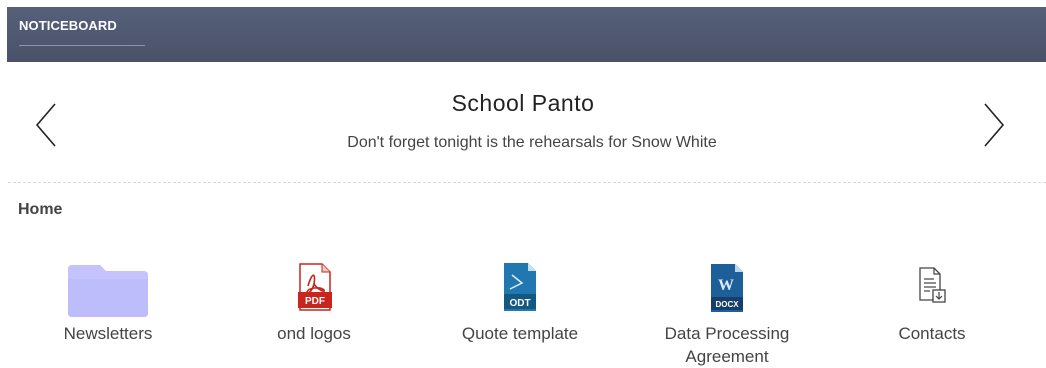 This screenshot has width=1046, height=368. I want to click on noticeboard-header: NOTICEBOARD, so click(526, 34).